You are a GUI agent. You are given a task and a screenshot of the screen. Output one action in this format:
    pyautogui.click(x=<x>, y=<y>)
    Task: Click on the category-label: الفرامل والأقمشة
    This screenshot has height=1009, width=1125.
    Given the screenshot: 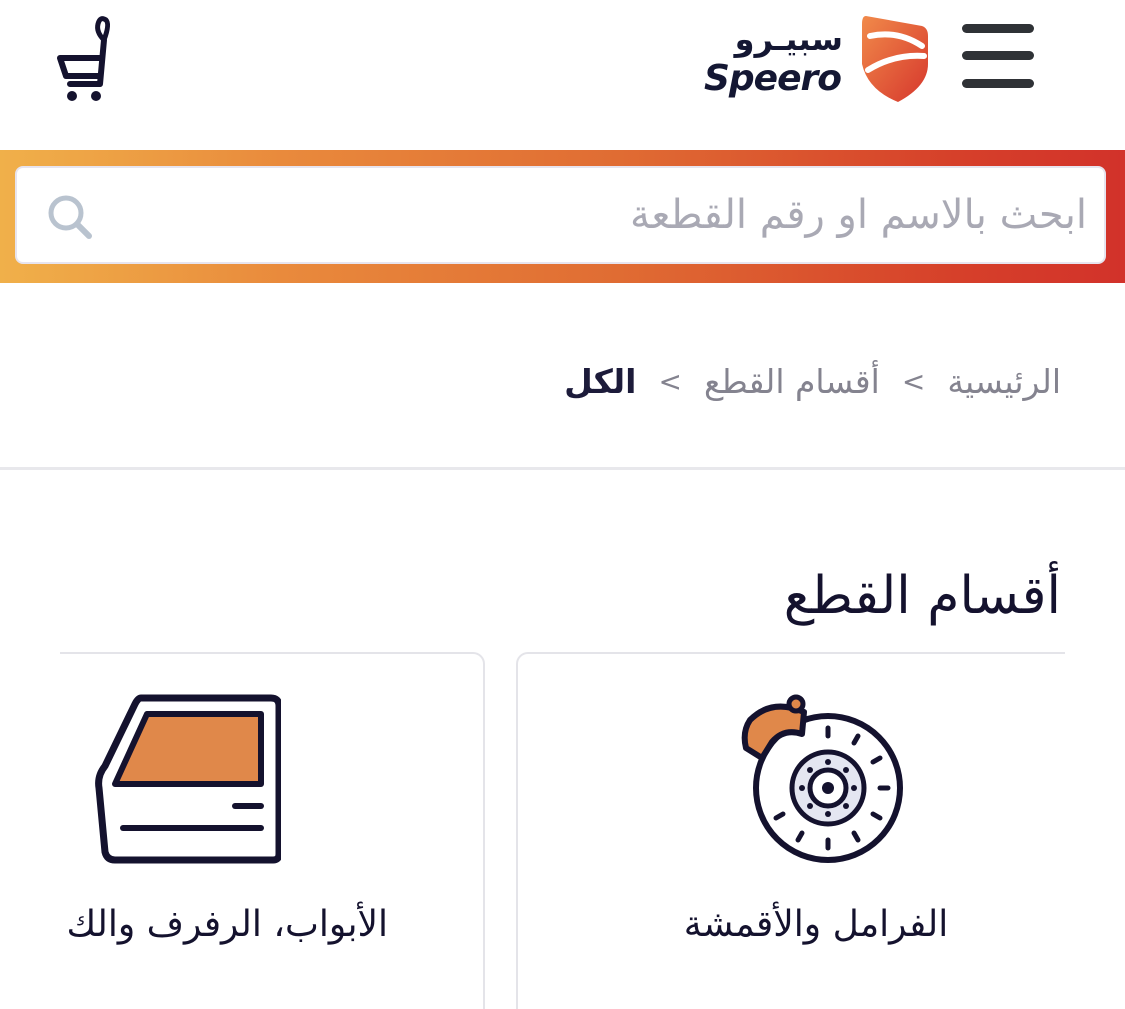 What is the action you would take?
    pyautogui.click(x=816, y=924)
    